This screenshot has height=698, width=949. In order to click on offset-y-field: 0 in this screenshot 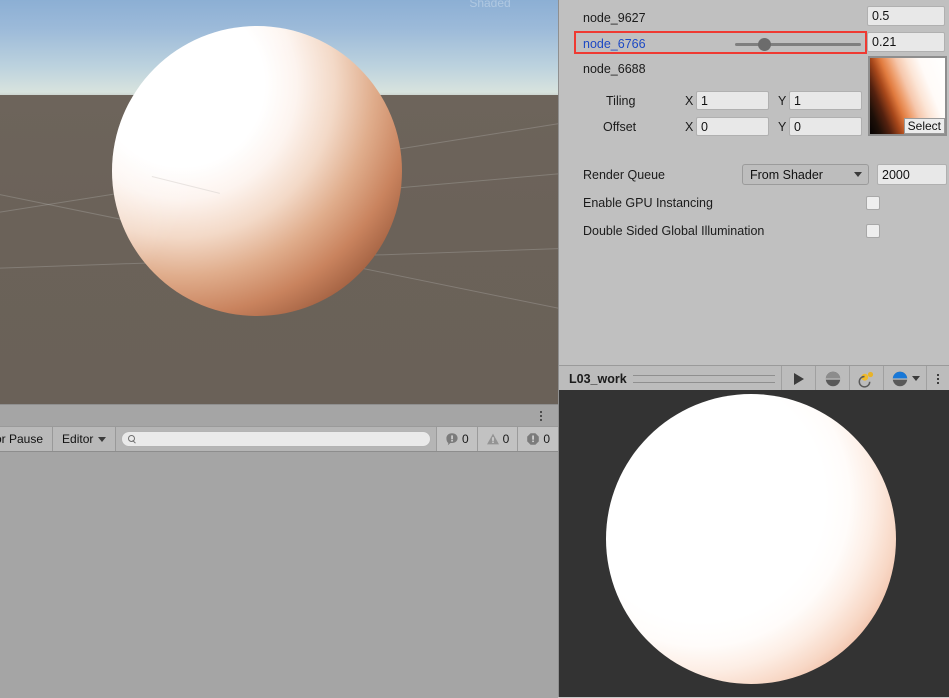, I will do `click(825, 126)`.